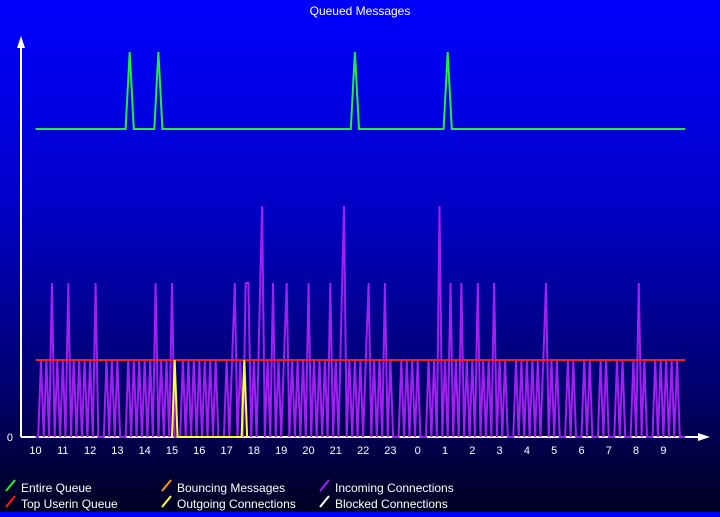 The height and width of the screenshot is (517, 720). I want to click on legend-label: Bouncing Messages, so click(231, 488).